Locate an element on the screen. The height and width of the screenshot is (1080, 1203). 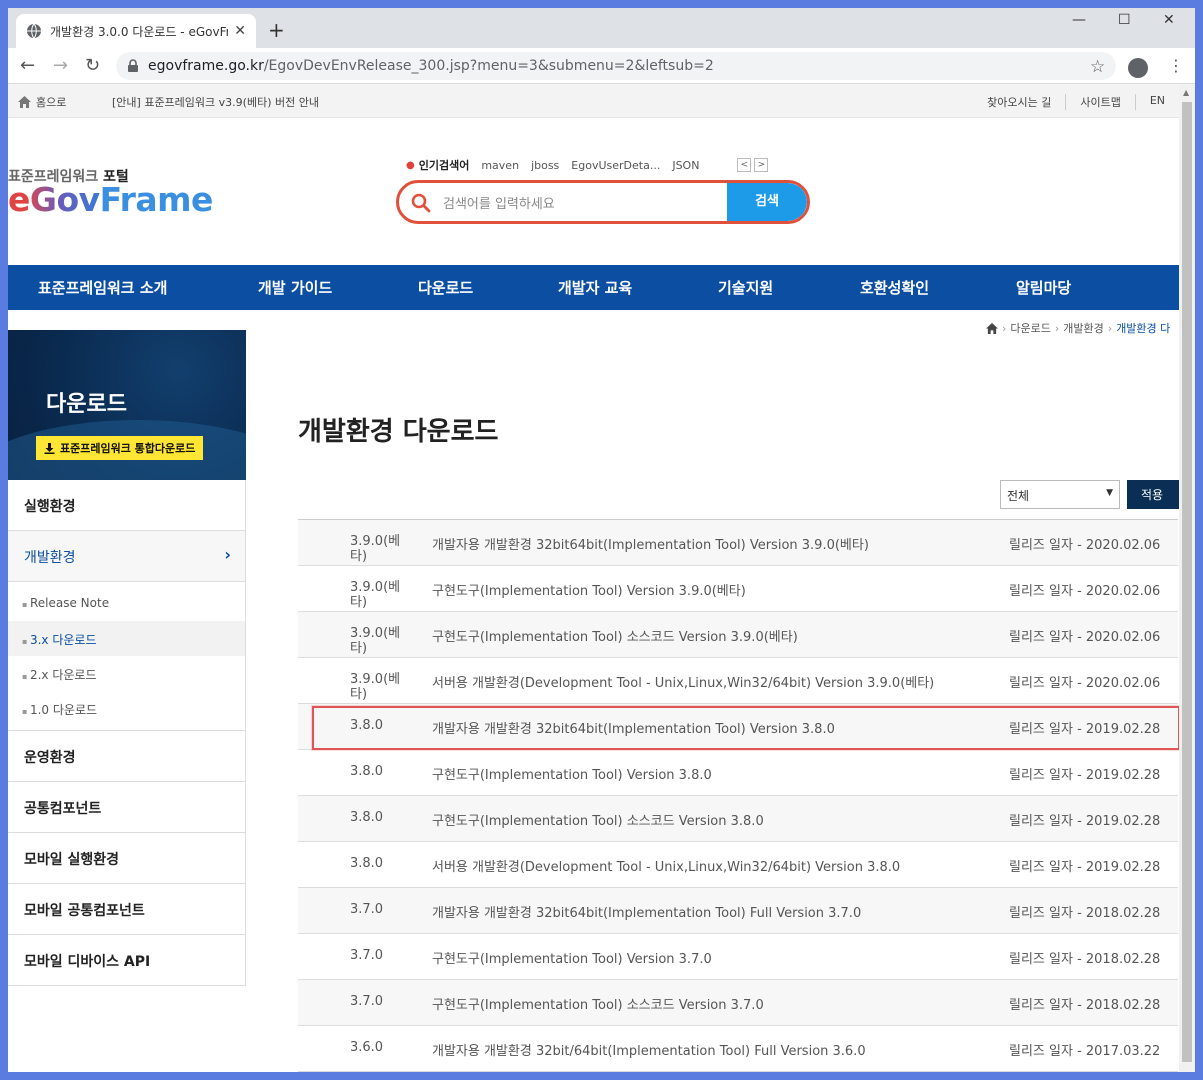
sidebar-item-mobile-components: 모바일 공통컴포넌트 is located at coordinates (127, 909).